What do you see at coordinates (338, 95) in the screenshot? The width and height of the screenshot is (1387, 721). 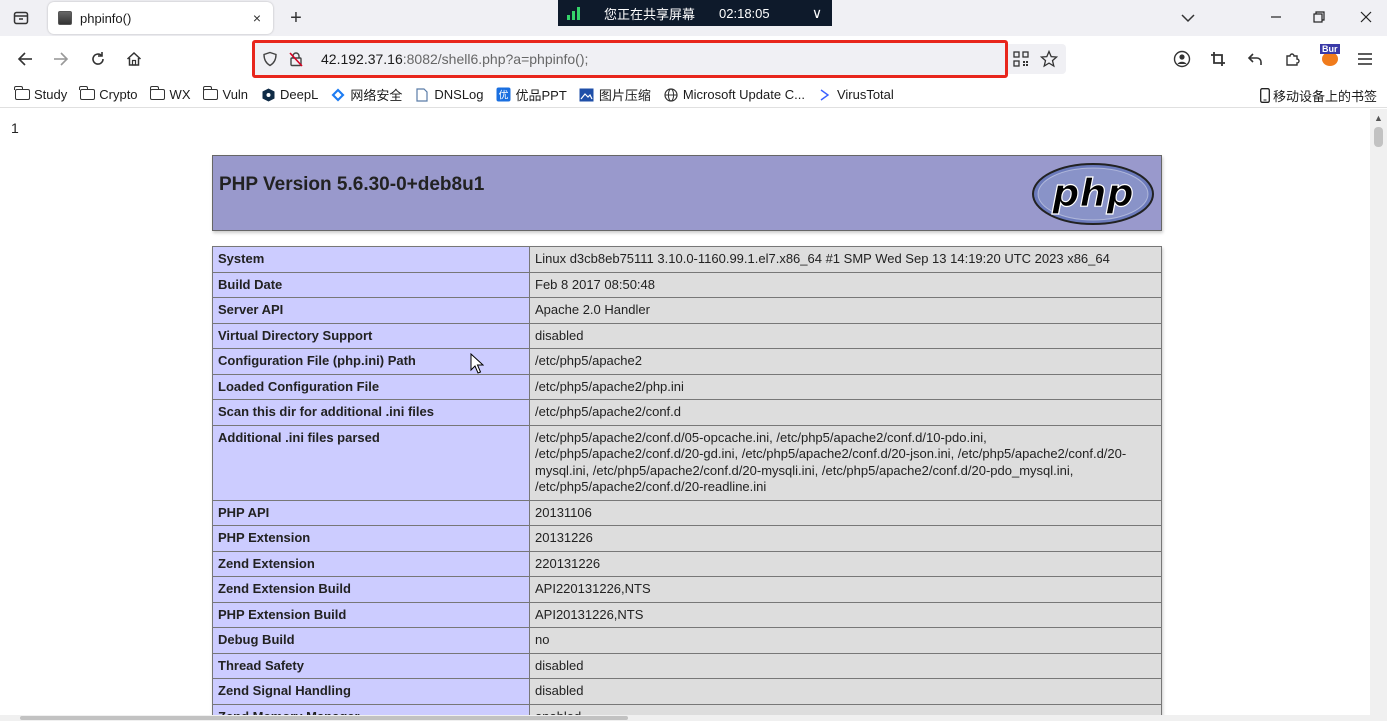 I see `network-security-icon` at bounding box center [338, 95].